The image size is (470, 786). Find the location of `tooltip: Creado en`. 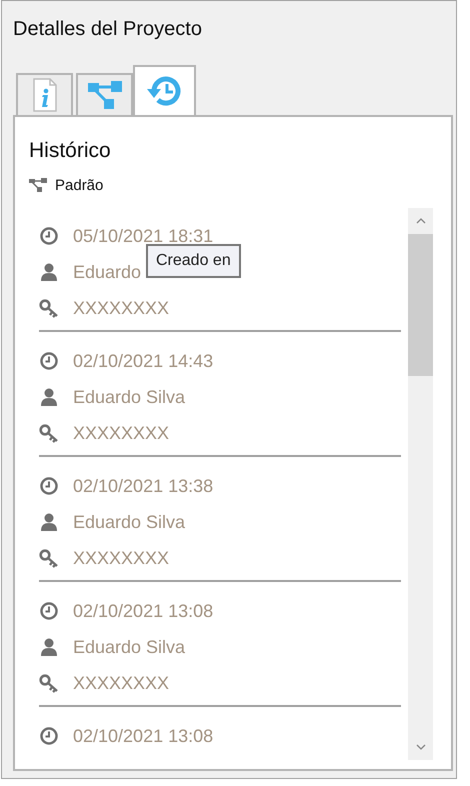

tooltip: Creado en is located at coordinates (193, 261).